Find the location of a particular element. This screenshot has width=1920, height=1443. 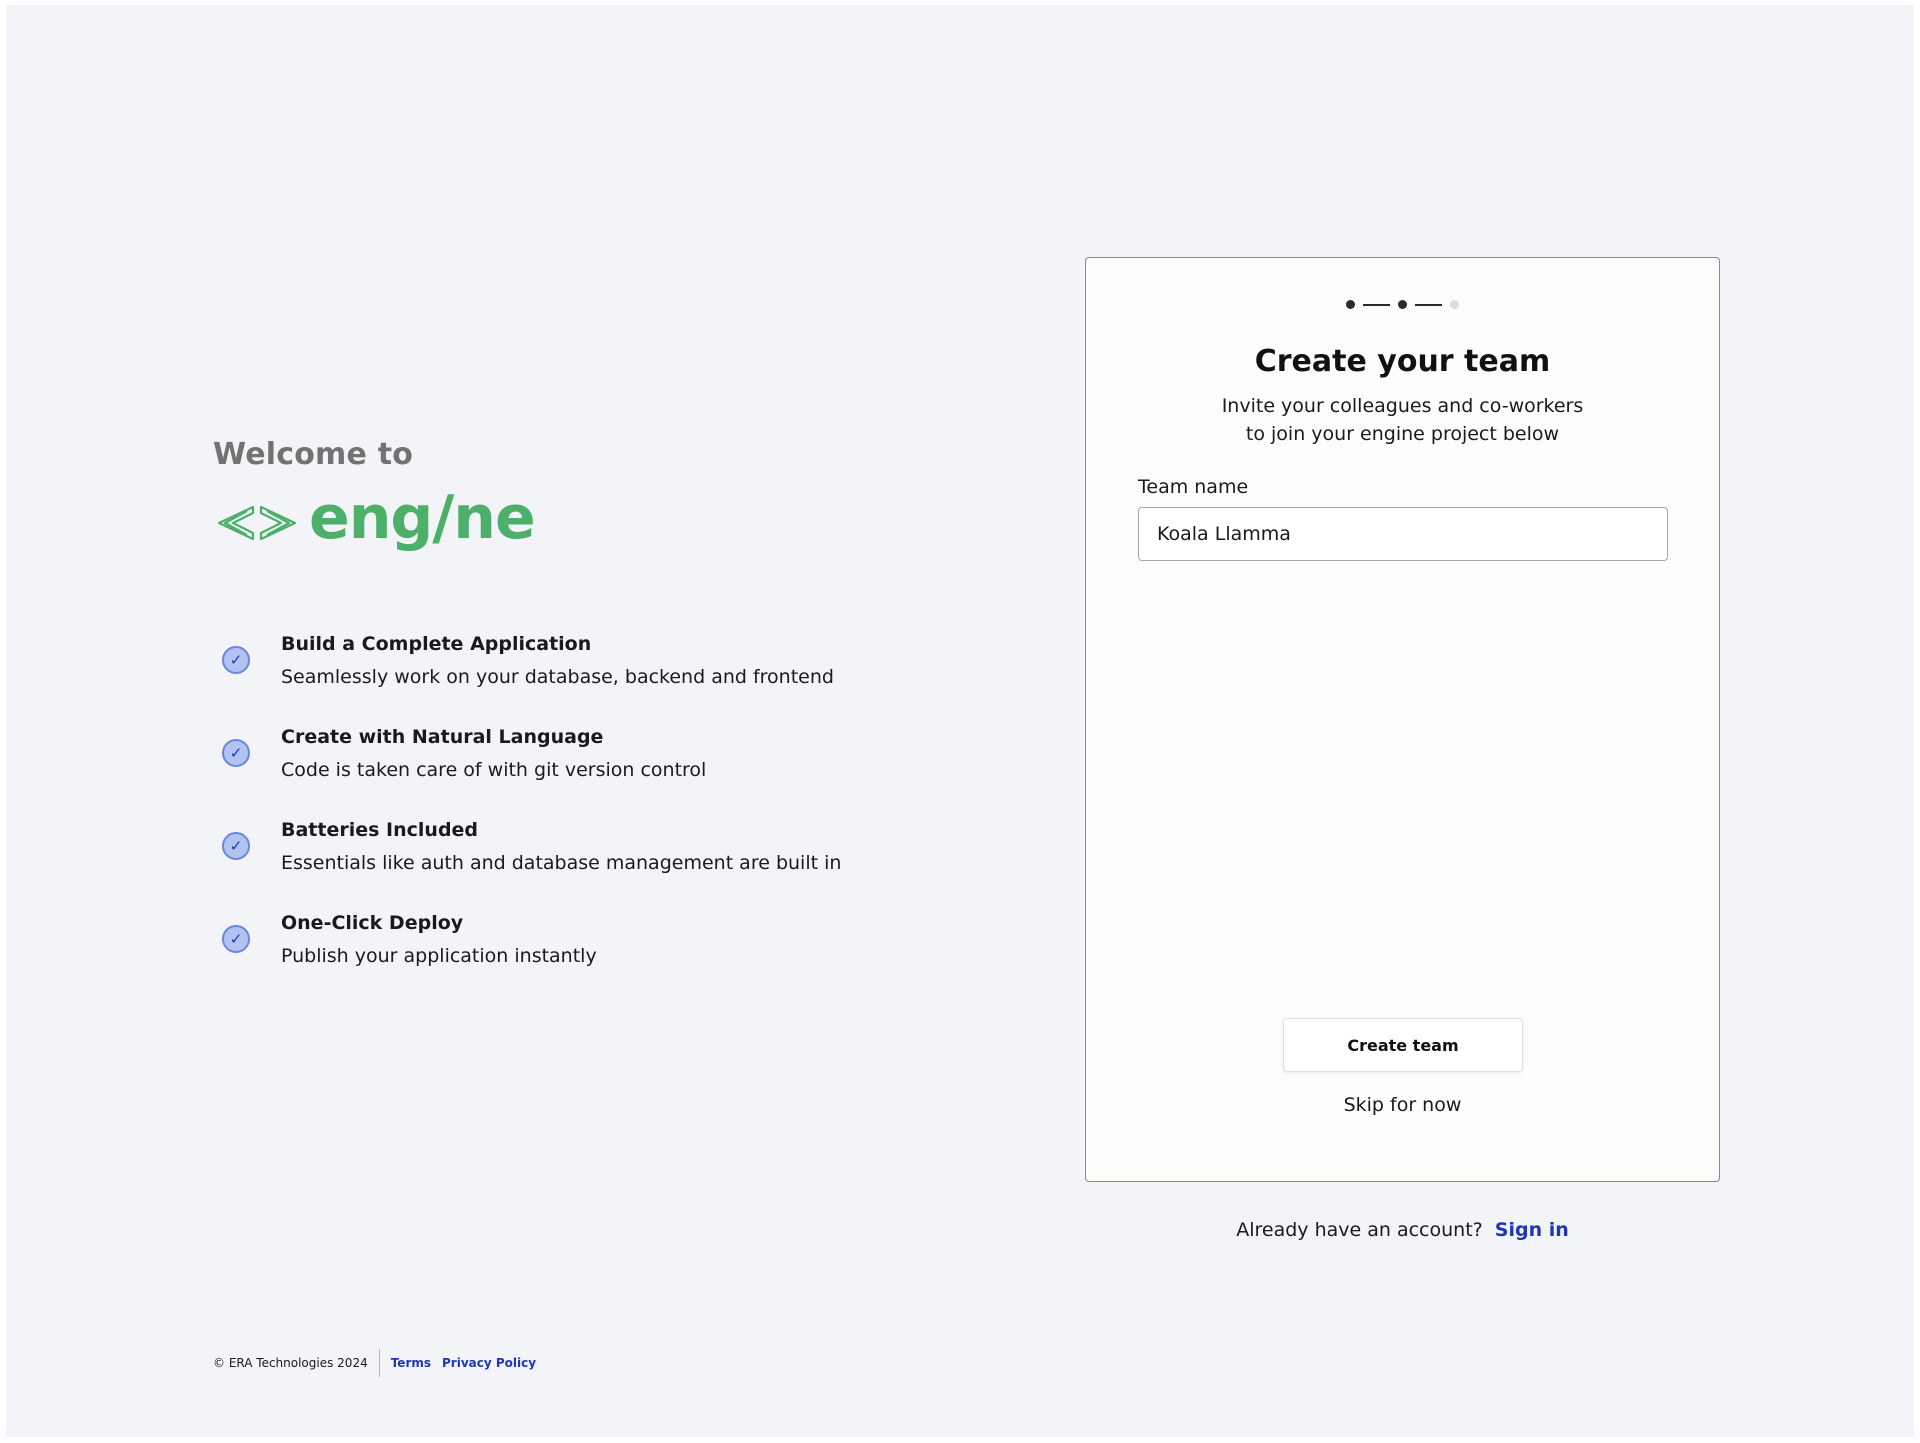

feature-title: Batteries Included is located at coordinates (380, 830).